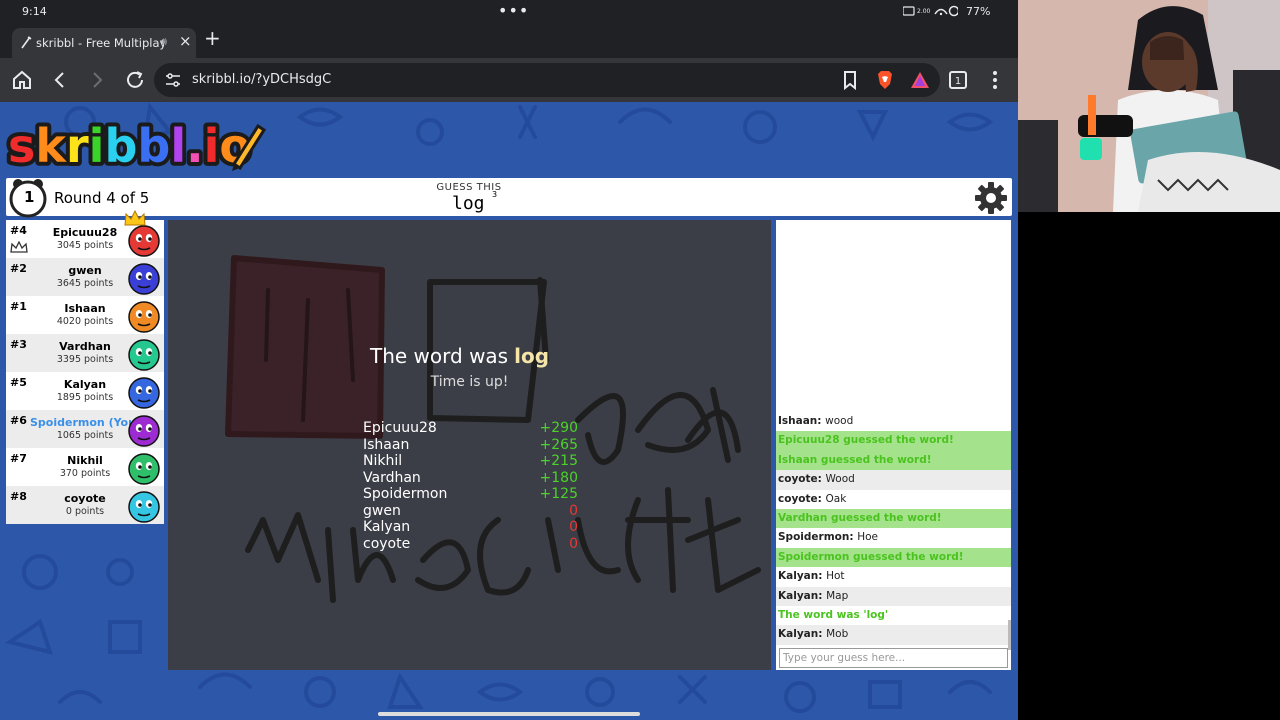  What do you see at coordinates (509, 714) in the screenshot?
I see `gesture-home-bar` at bounding box center [509, 714].